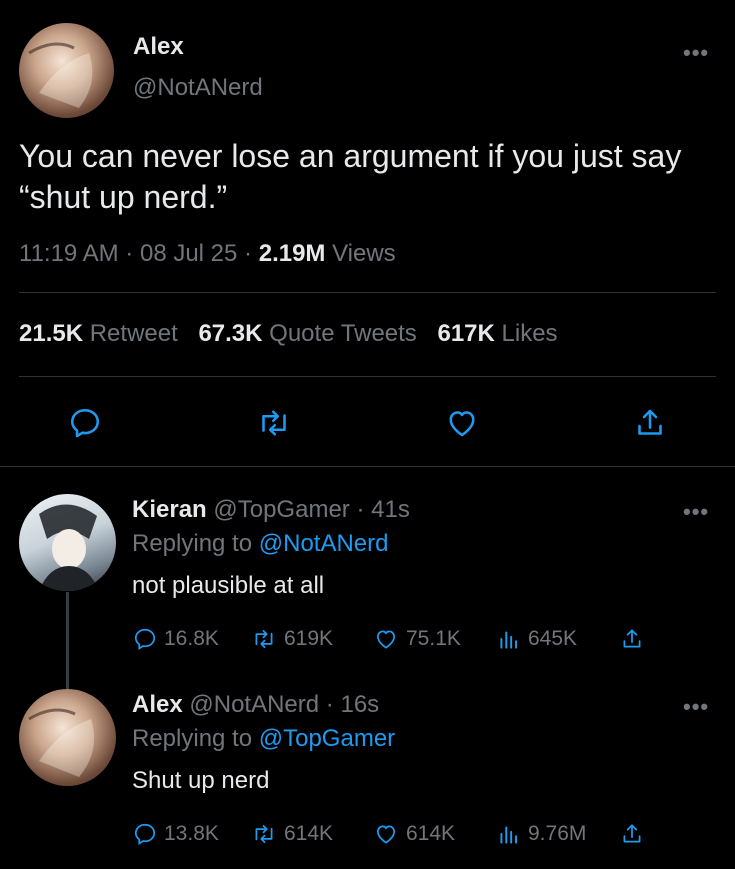 The height and width of the screenshot is (869, 735). I want to click on like-button: 75.1K, so click(416, 639).